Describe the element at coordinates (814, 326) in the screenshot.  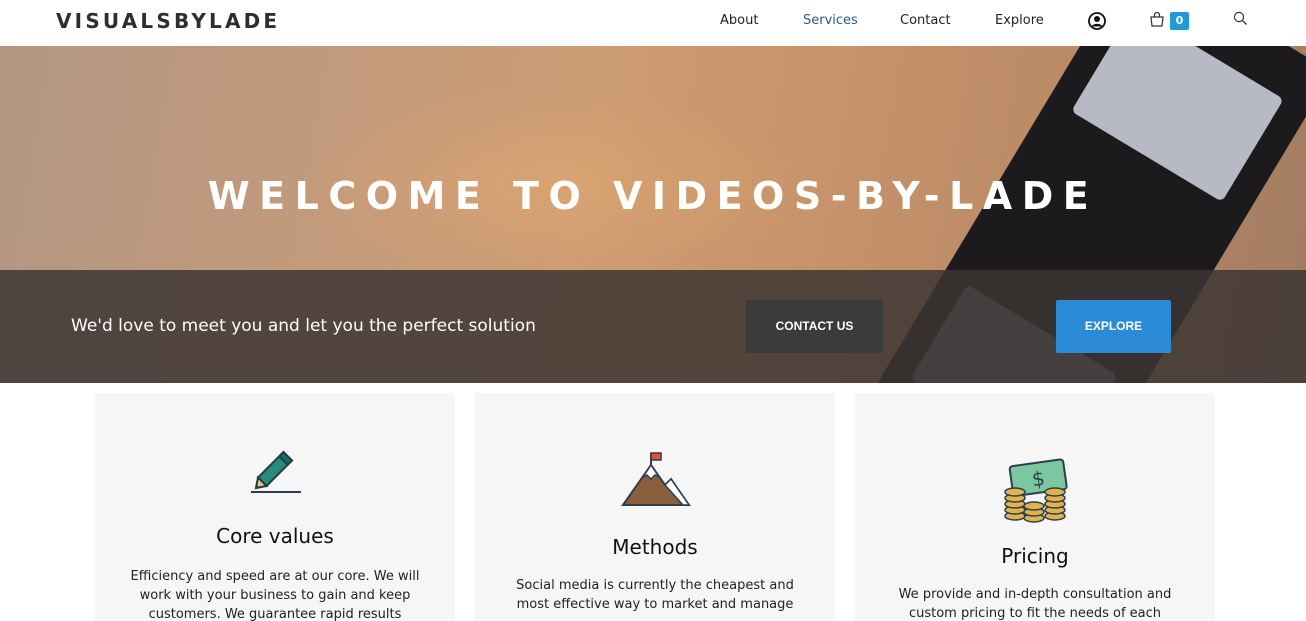
I see `contact-us-button: CONTACT US` at that location.